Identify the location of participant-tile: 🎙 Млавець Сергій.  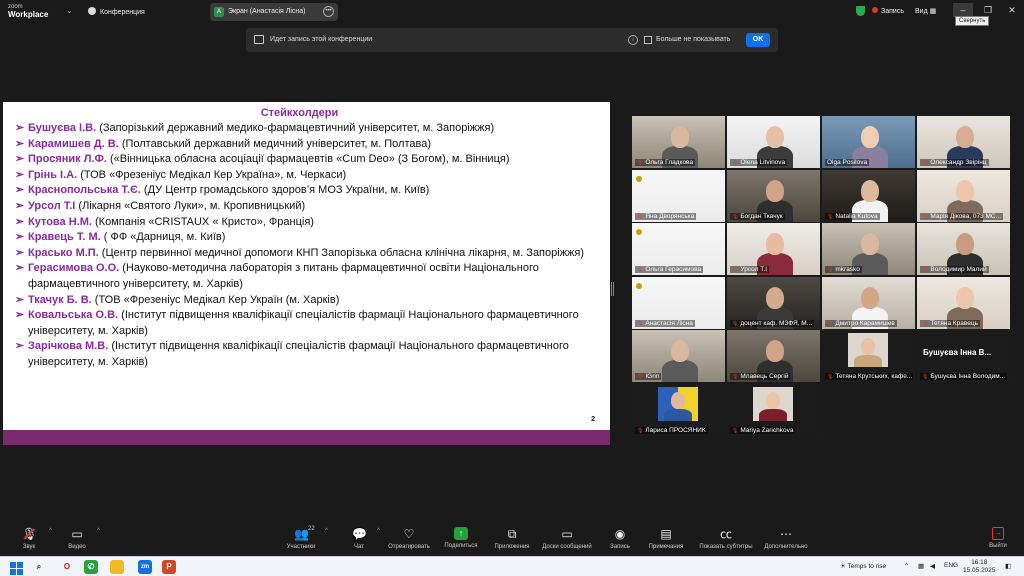
(773, 356).